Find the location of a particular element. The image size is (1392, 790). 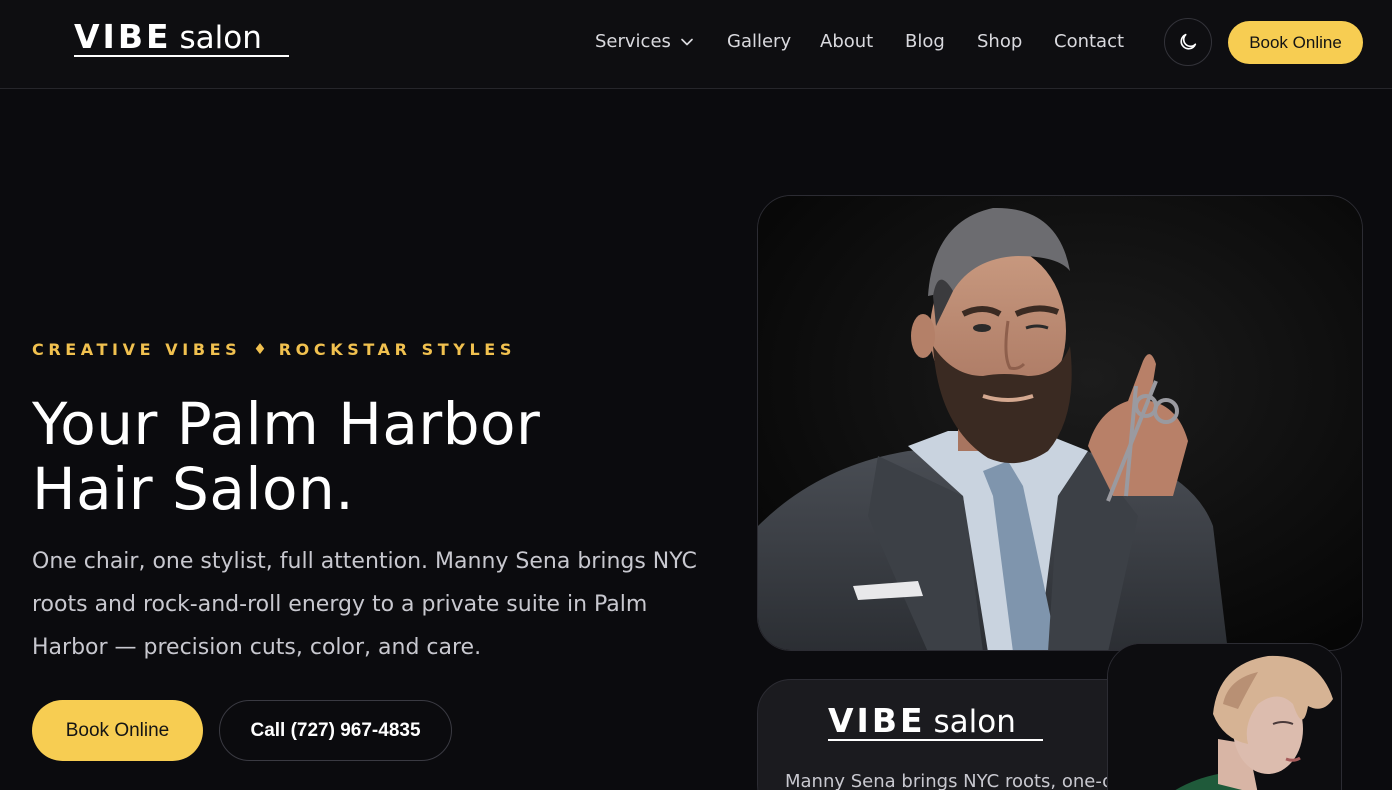

card-logo-vibe-text: VIBE is located at coordinates (877, 720).